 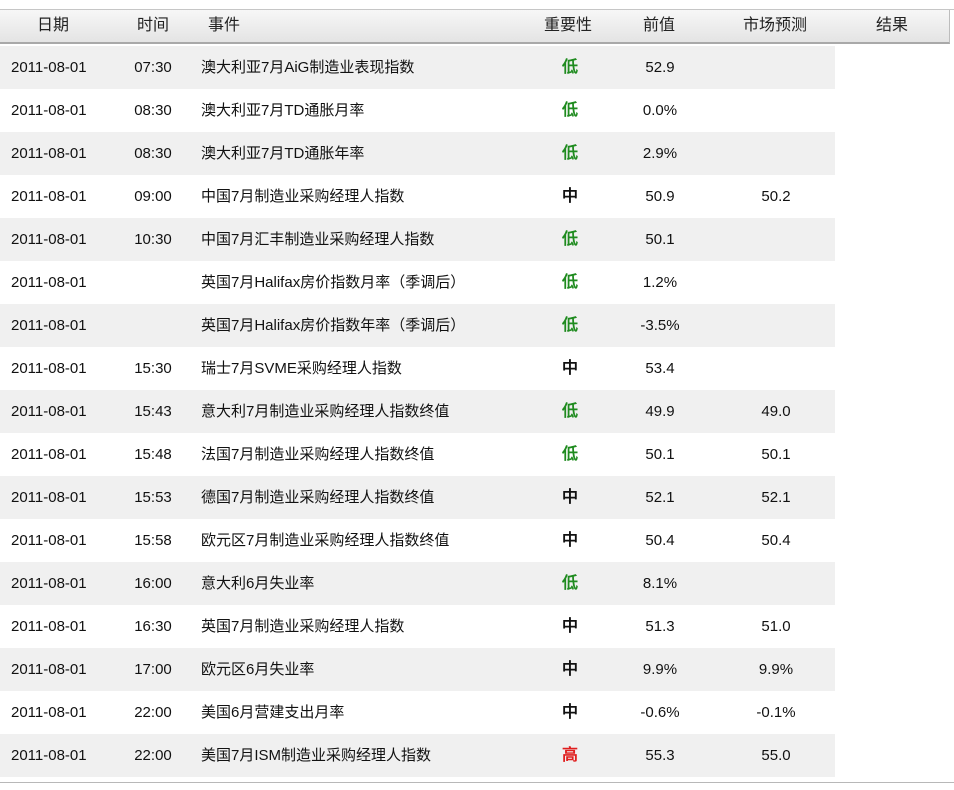 What do you see at coordinates (568, 26) in the screenshot?
I see `header-importance: 重要性` at bounding box center [568, 26].